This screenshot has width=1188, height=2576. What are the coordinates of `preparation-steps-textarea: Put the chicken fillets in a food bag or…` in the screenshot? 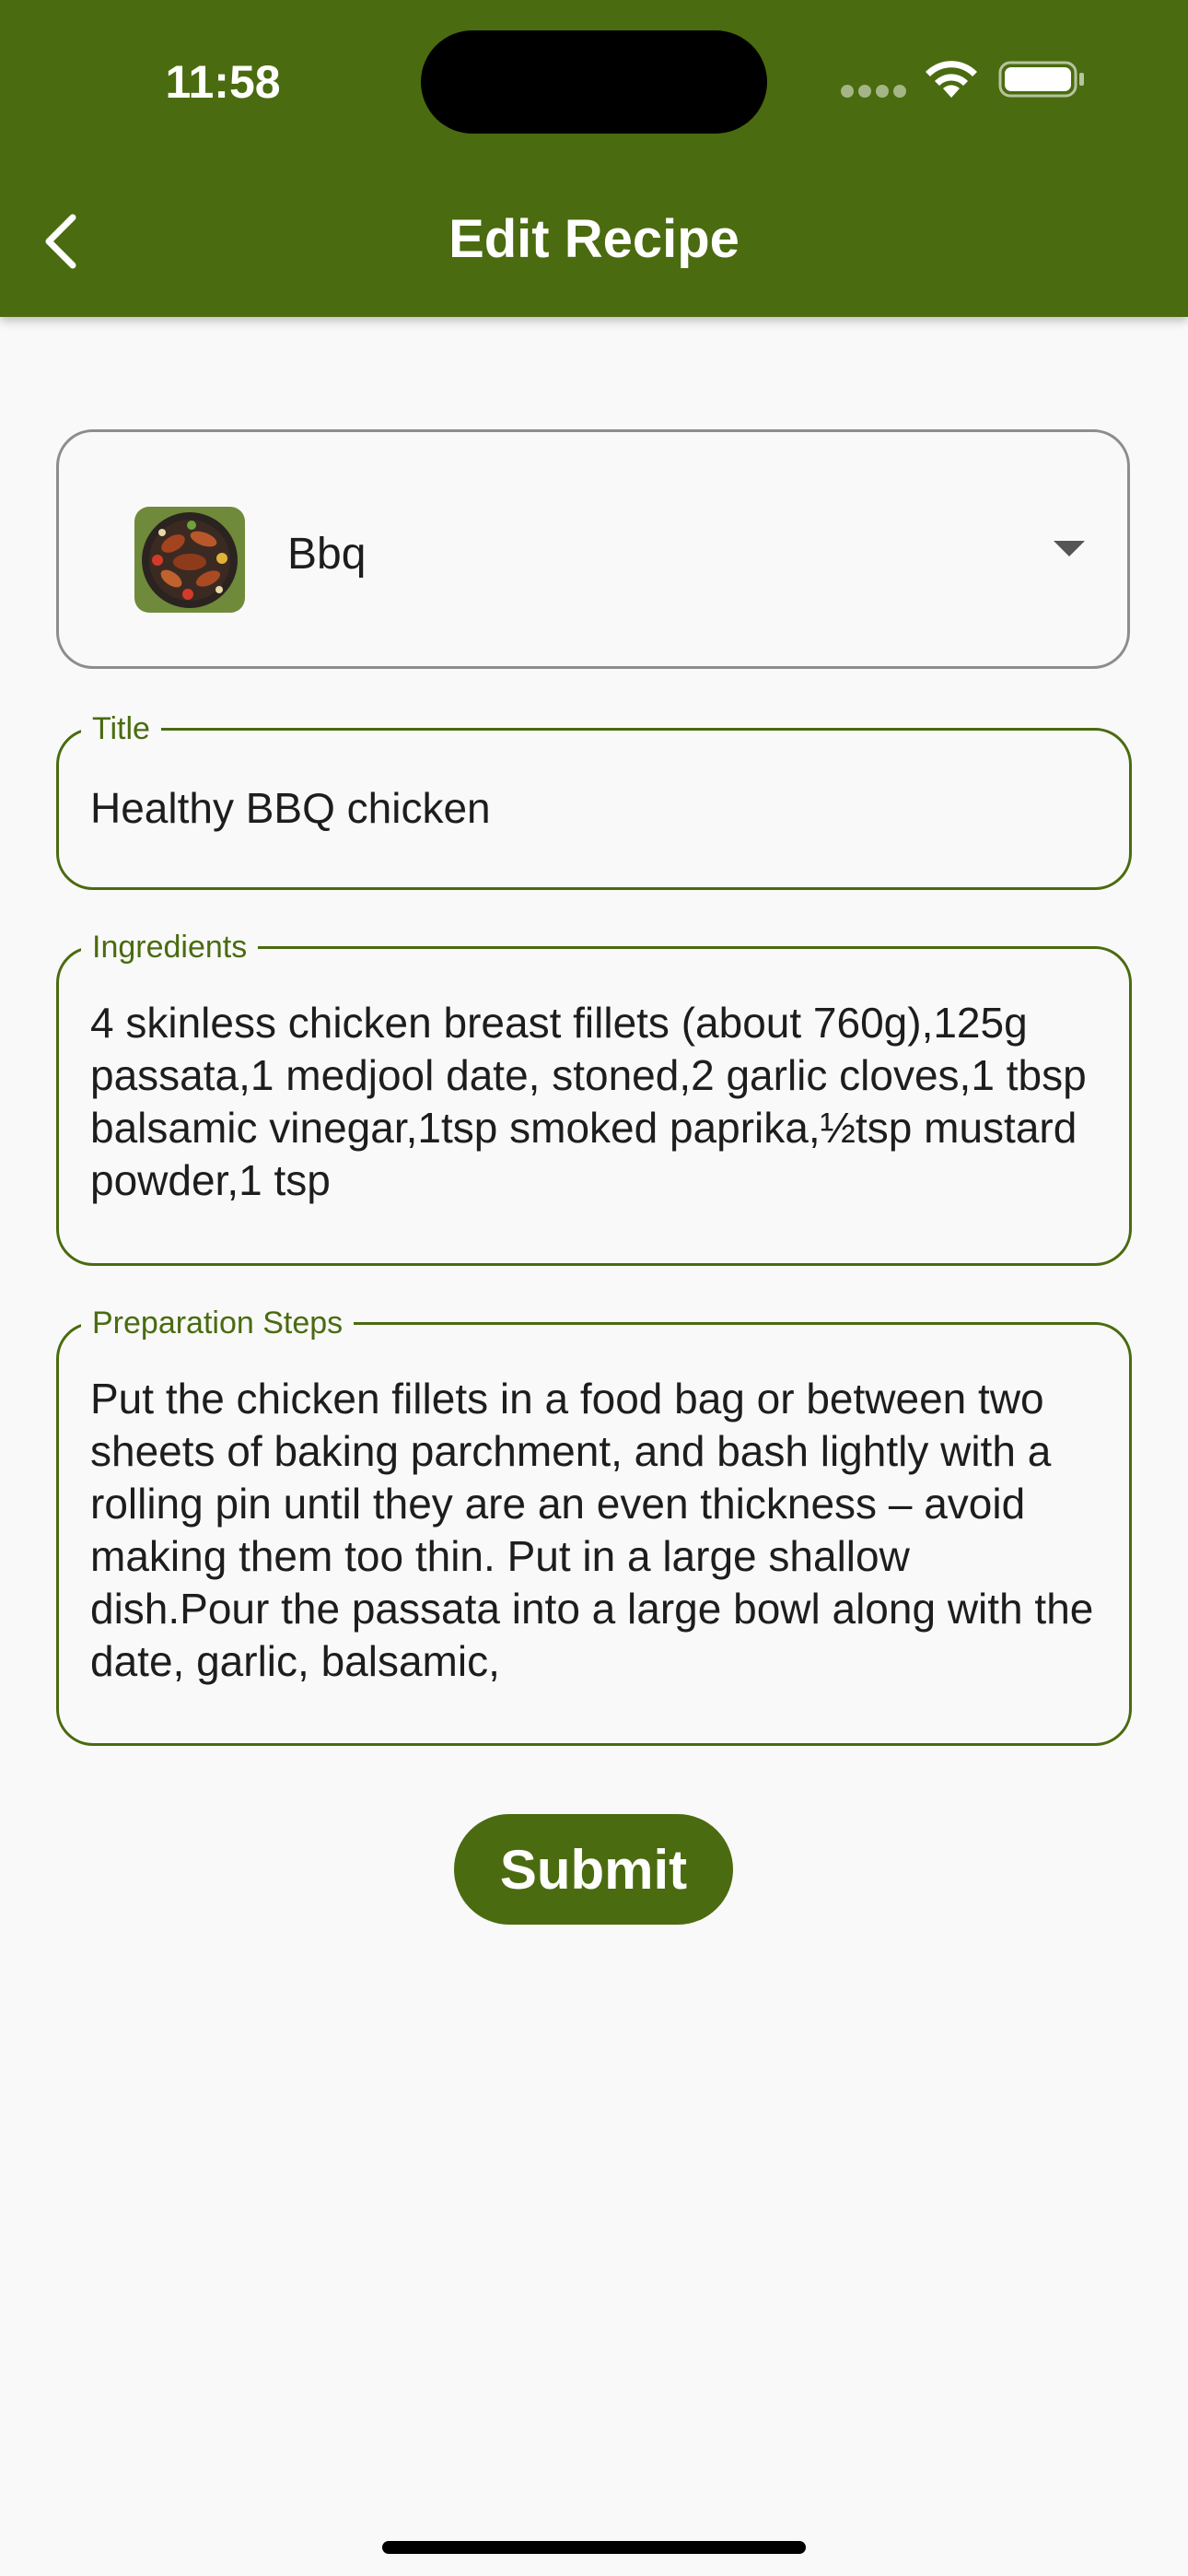 It's located at (594, 1531).